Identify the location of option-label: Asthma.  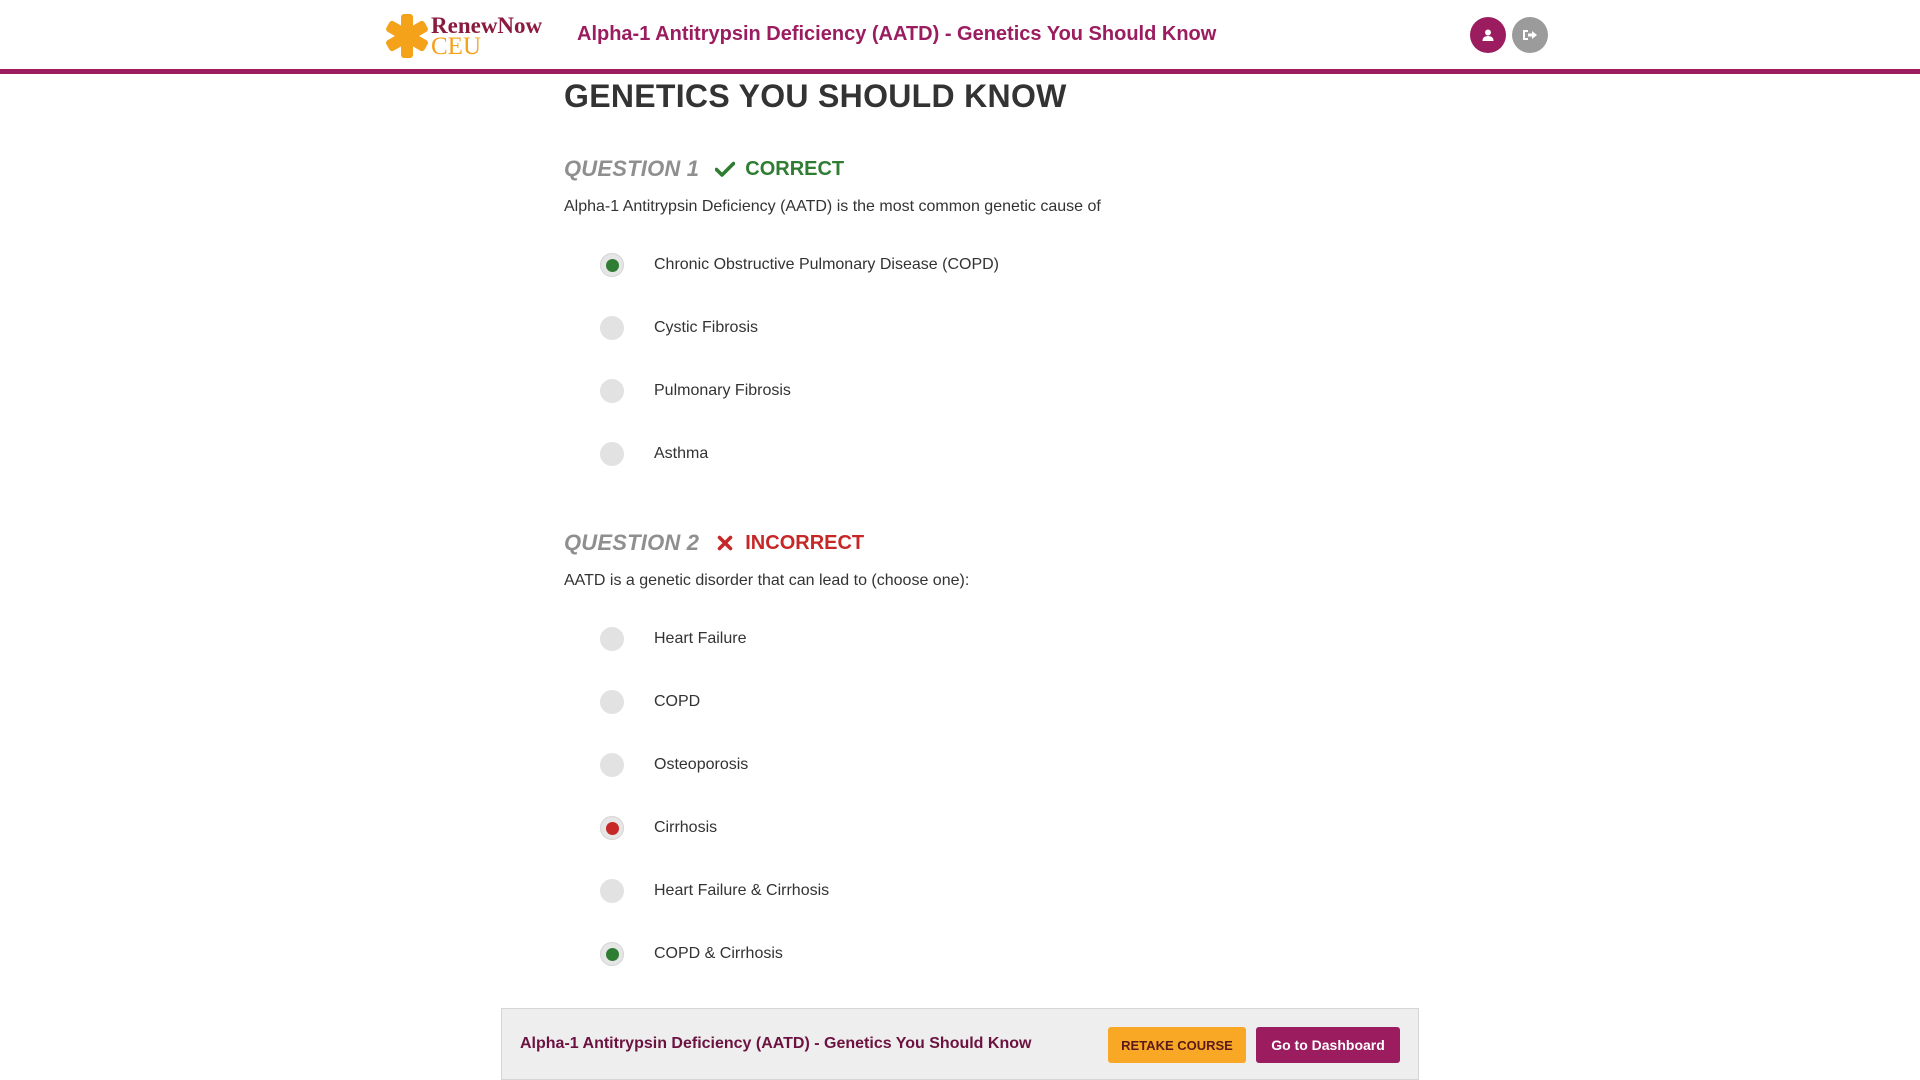
(681, 453).